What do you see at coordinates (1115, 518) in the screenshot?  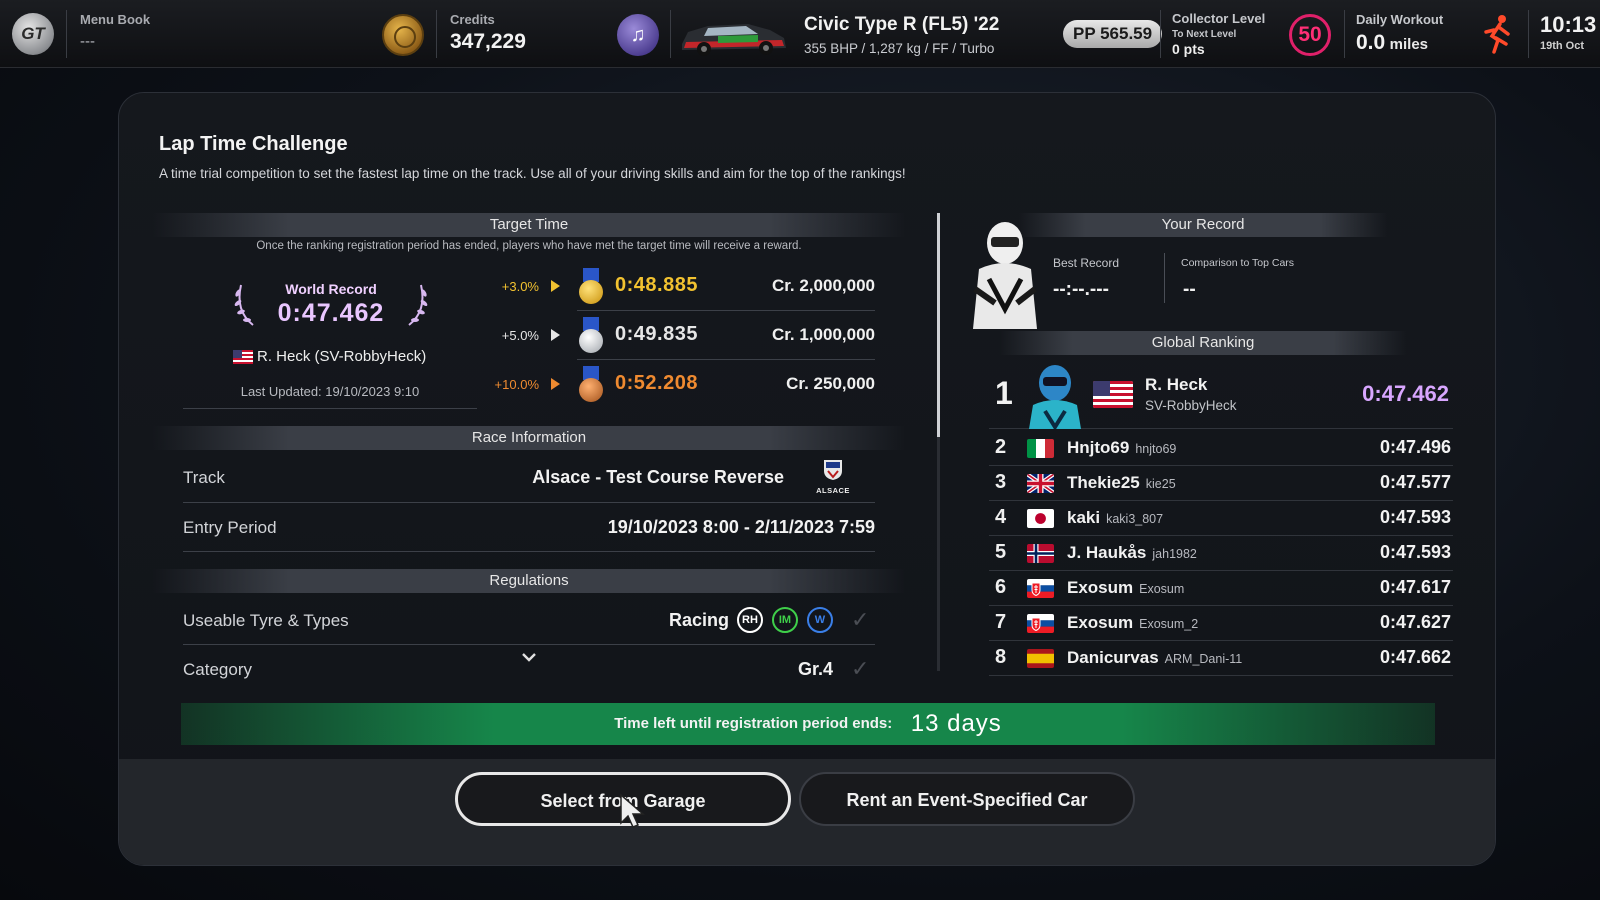 I see `rank-player: kaki kaki3_807` at bounding box center [1115, 518].